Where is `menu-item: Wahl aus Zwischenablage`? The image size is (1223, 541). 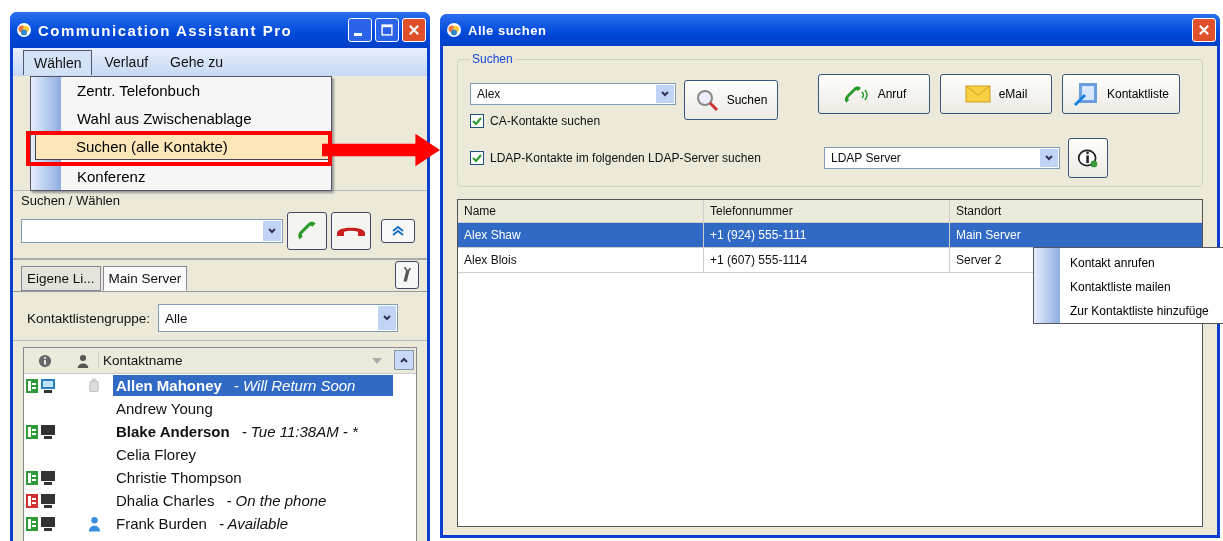 menu-item: Wahl aus Zwischenablage is located at coordinates (196, 118).